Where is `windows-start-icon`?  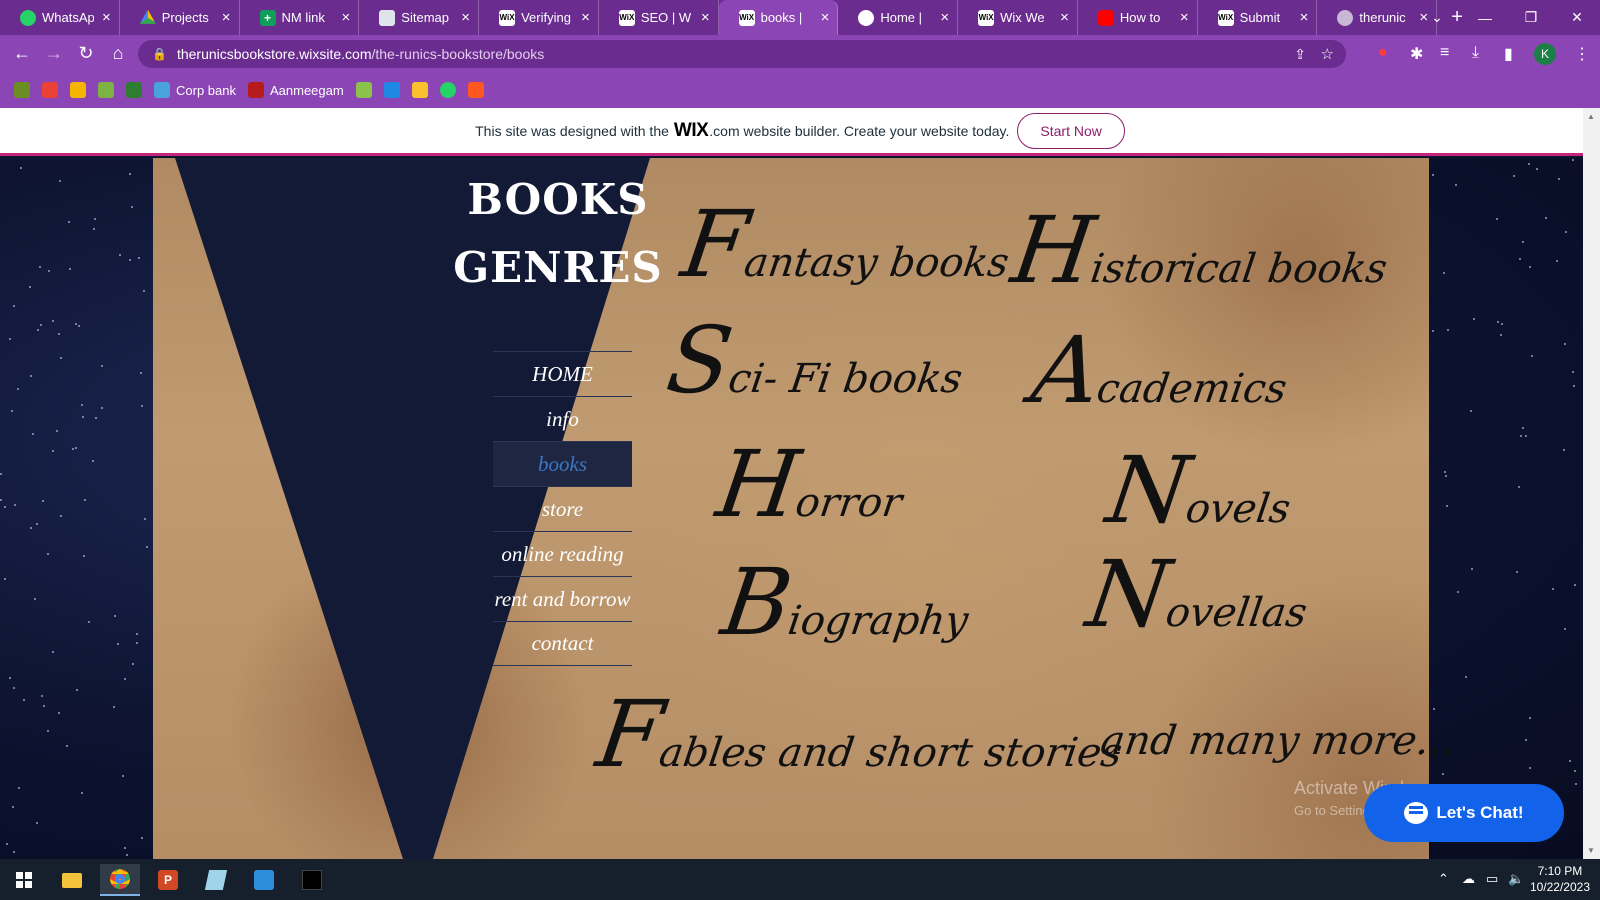
windows-start-icon is located at coordinates (24, 880).